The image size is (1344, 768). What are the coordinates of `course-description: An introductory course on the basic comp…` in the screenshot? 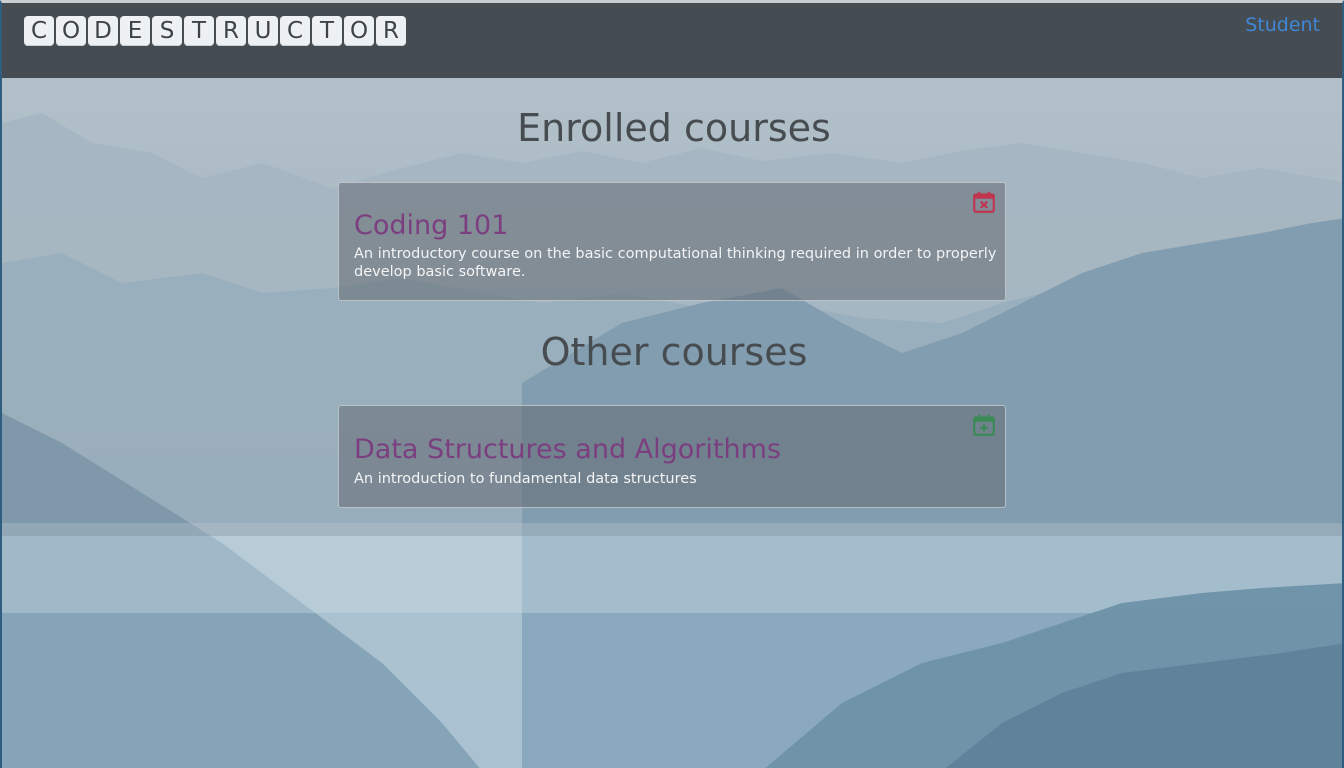 It's located at (675, 263).